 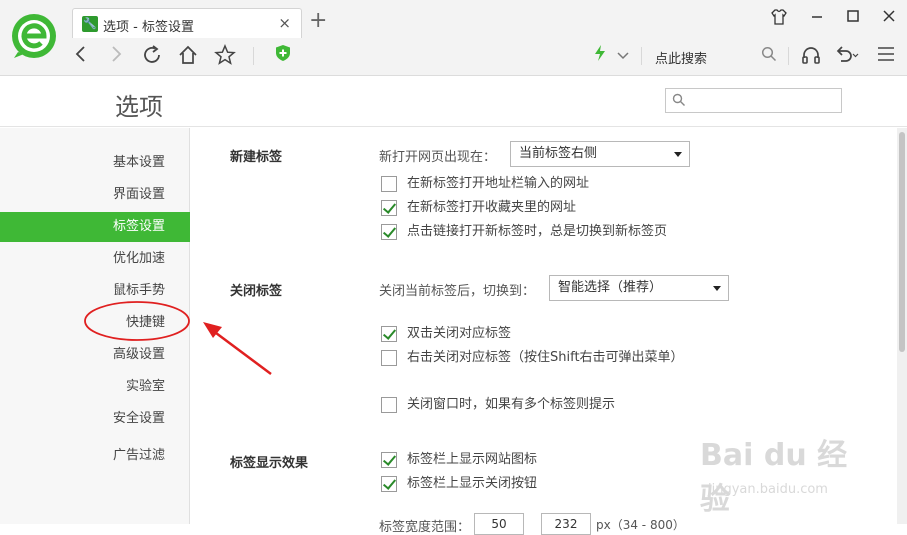 What do you see at coordinates (95, 456) in the screenshot?
I see `sidebar-item-adblock: 广告过滤` at bounding box center [95, 456].